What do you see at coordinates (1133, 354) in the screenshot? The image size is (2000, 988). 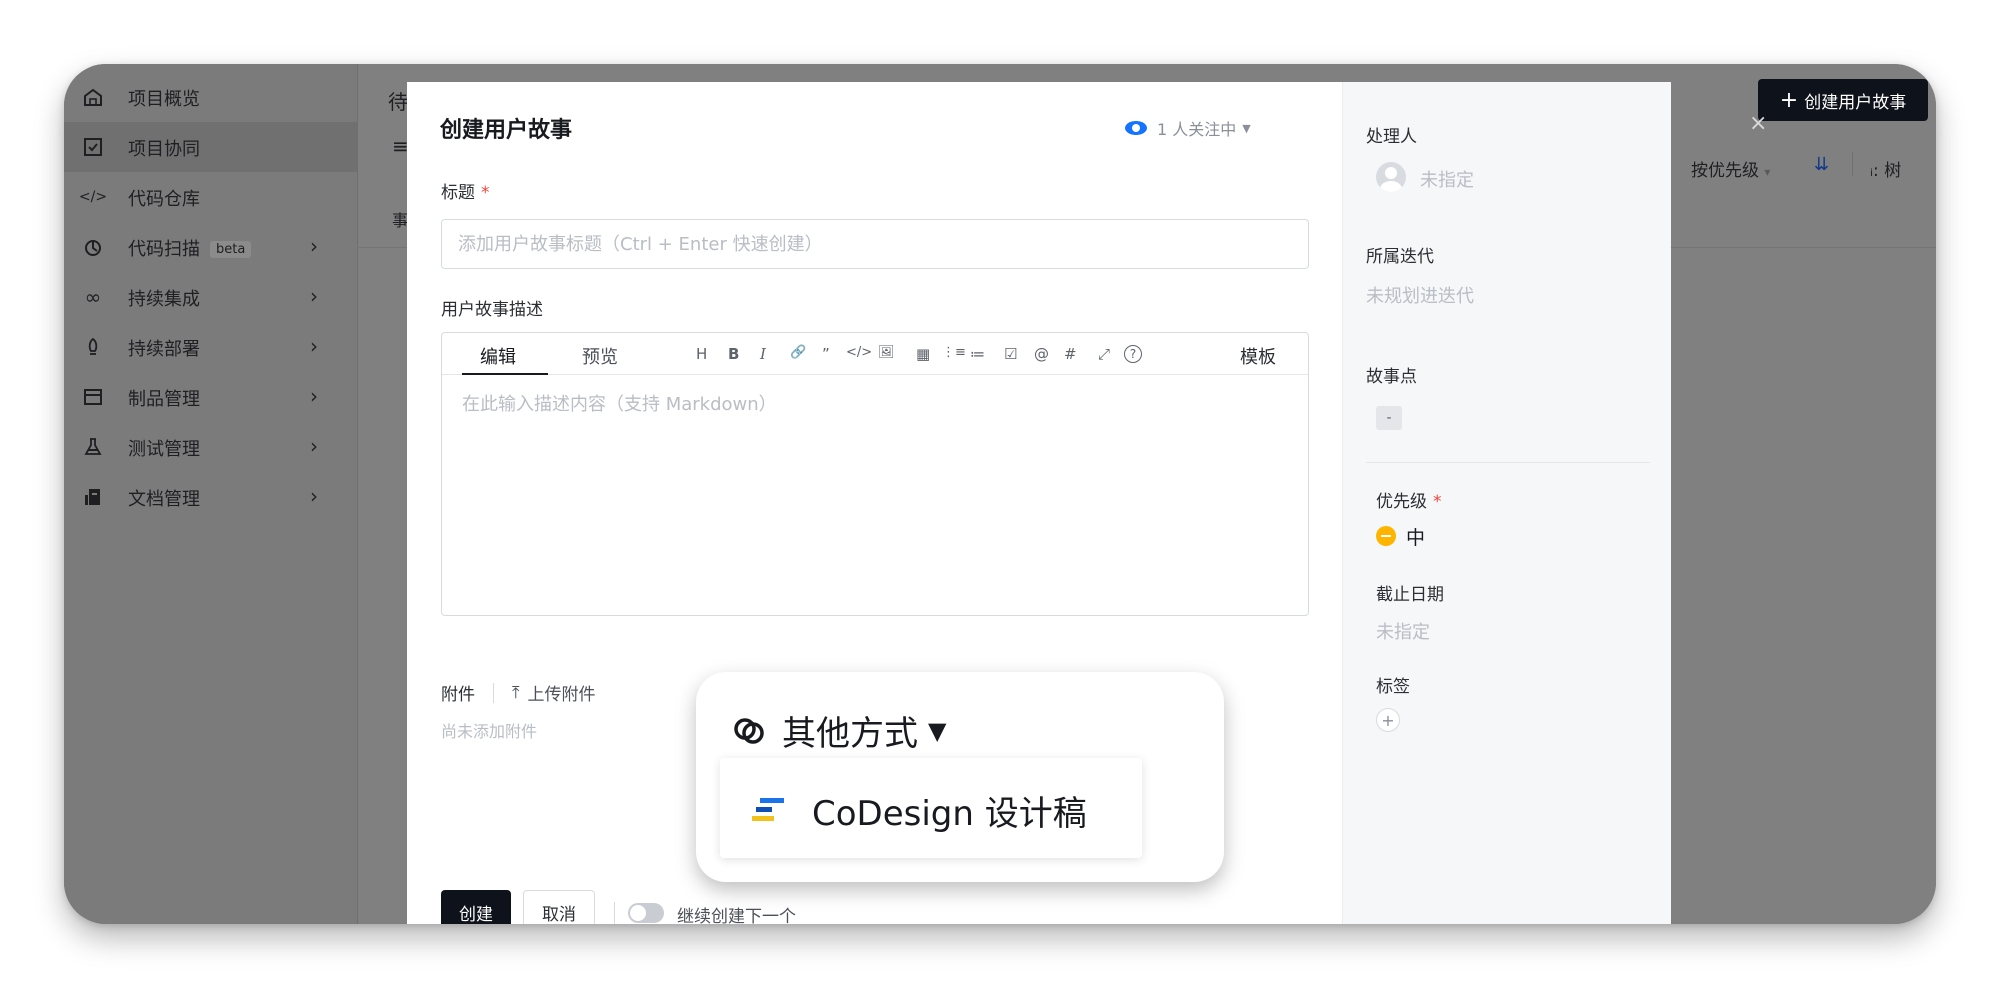 I see `help-icon: ?` at bounding box center [1133, 354].